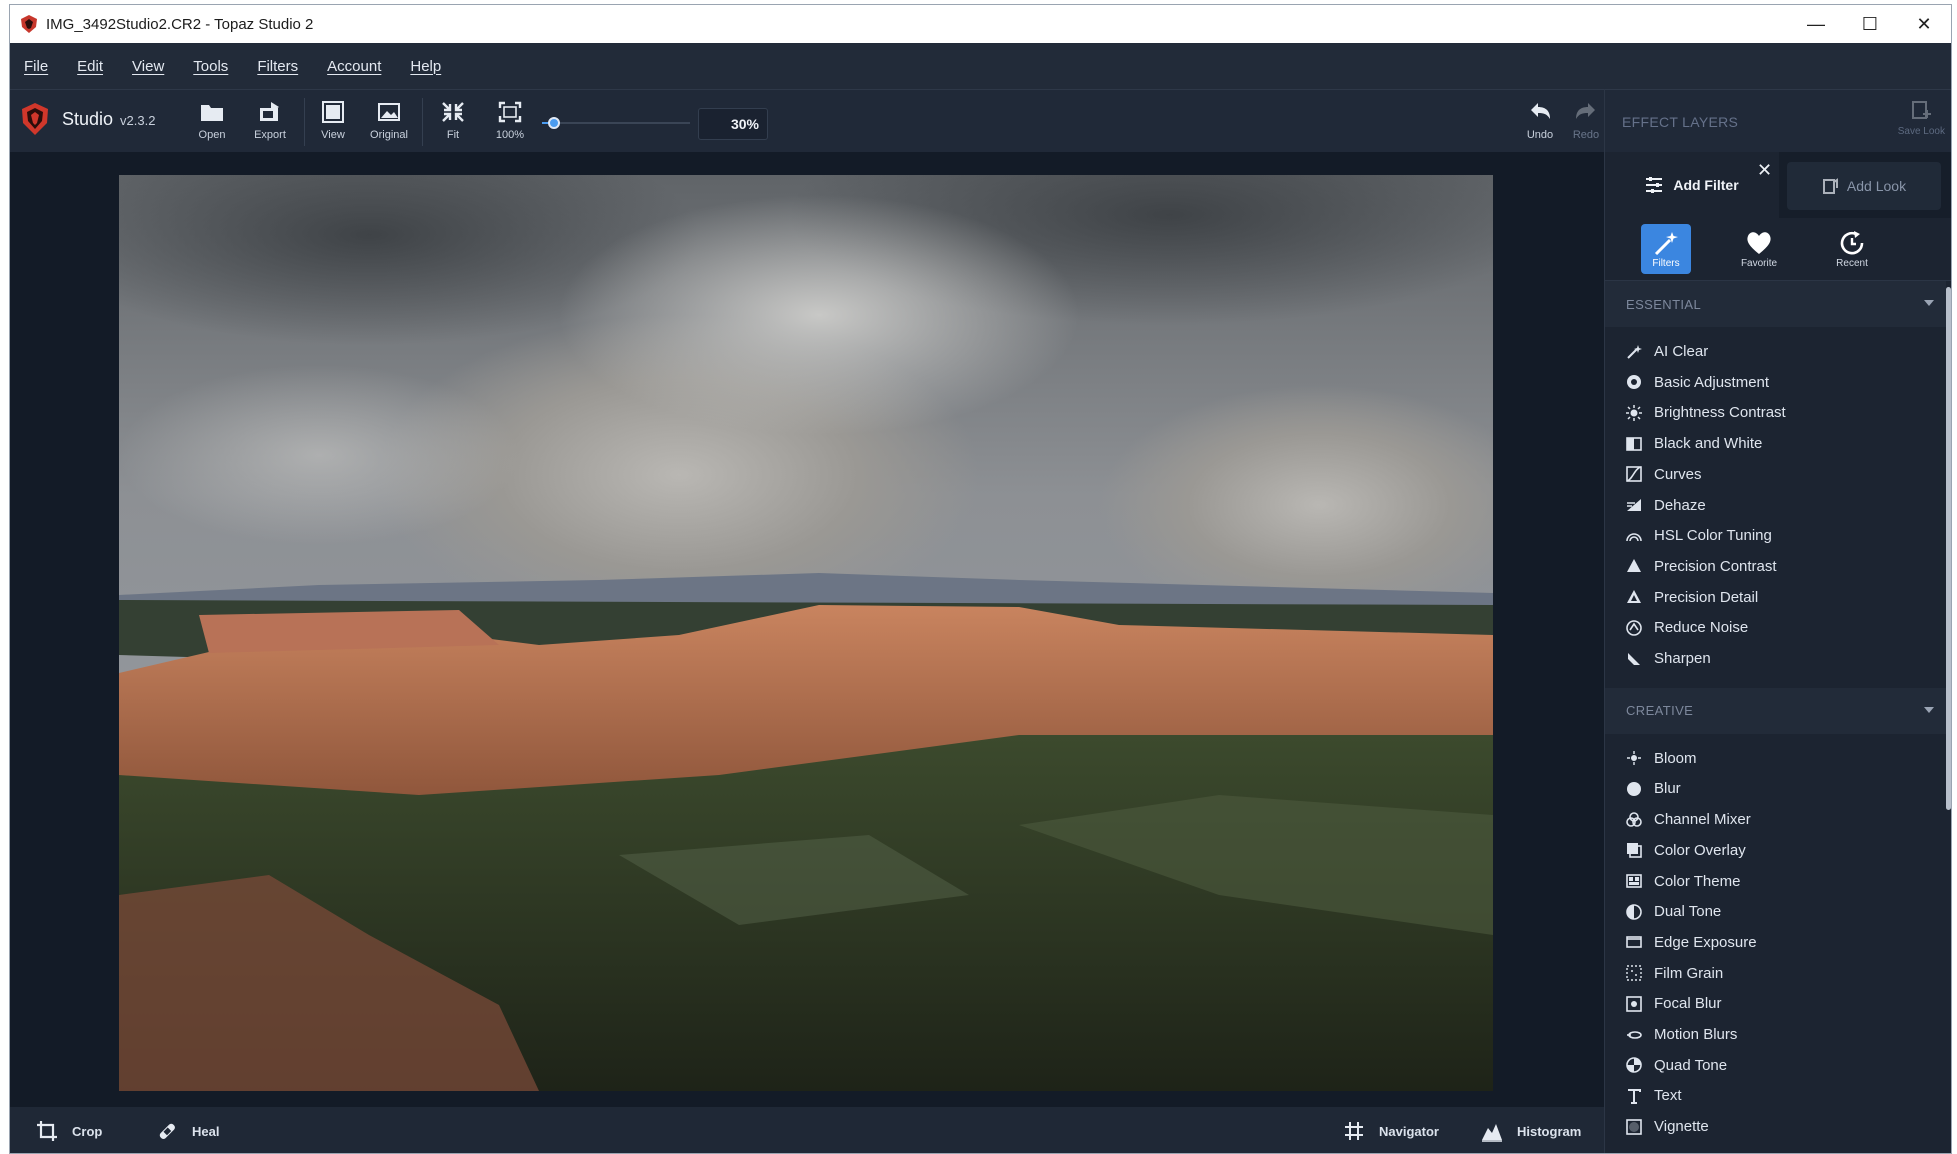 The width and height of the screenshot is (1957, 1154). I want to click on filter-item-label: Black and White, so click(1708, 444).